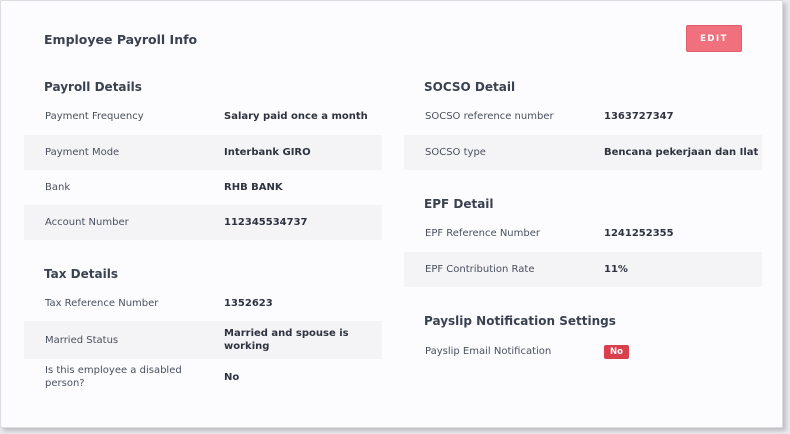  What do you see at coordinates (616, 351) in the screenshot?
I see `payslip-email-status-badge: No` at bounding box center [616, 351].